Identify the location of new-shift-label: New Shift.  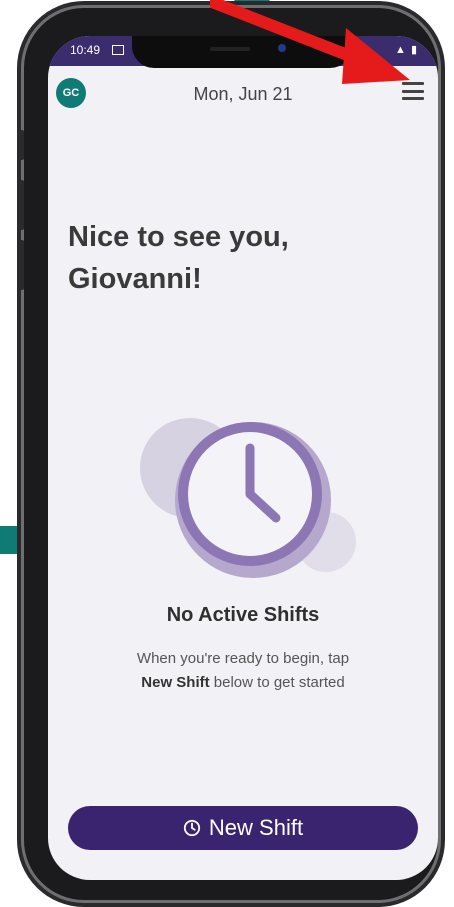
(256, 827).